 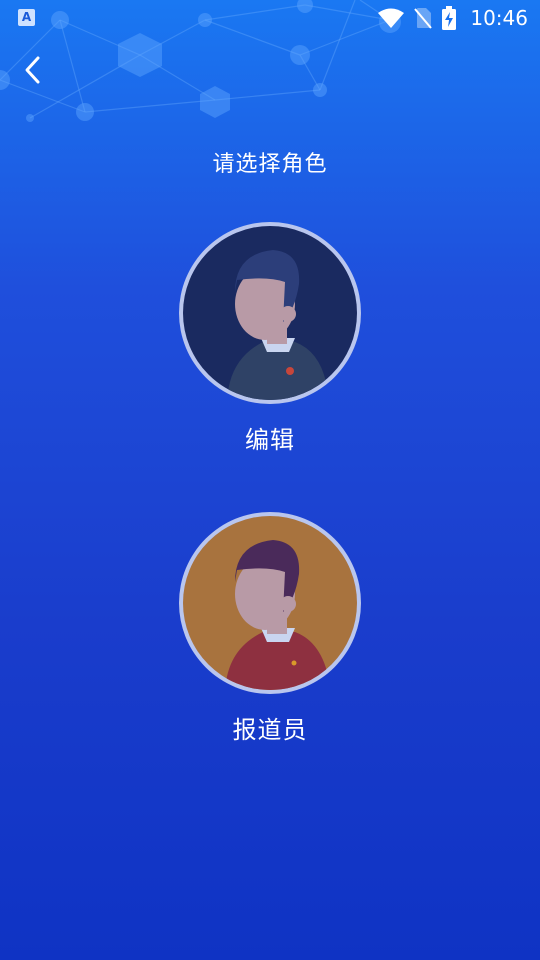 I want to click on wifi-icon, so click(x=391, y=18).